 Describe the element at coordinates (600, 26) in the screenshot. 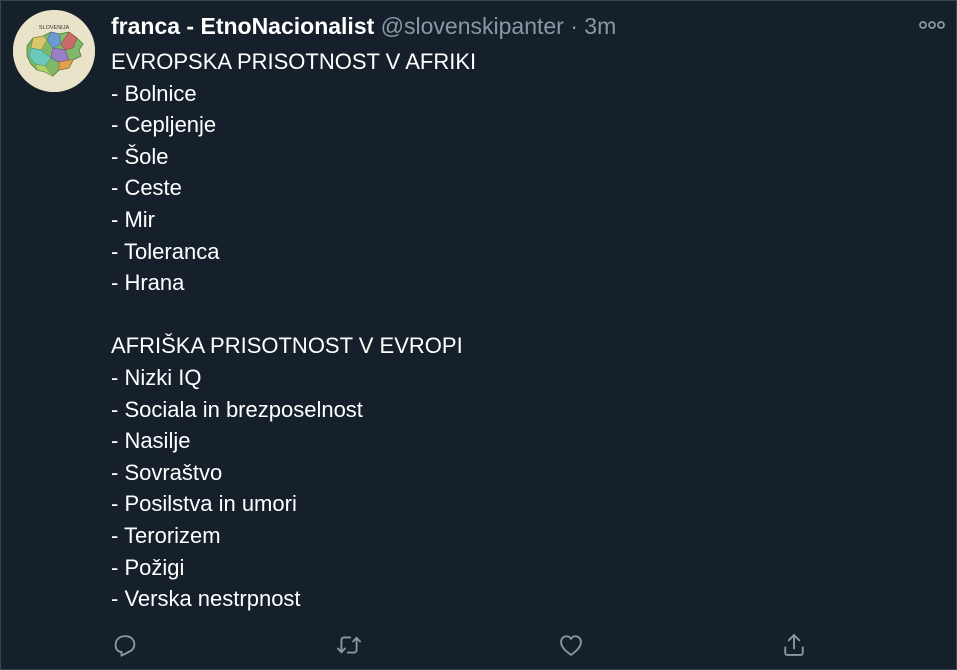

I see `timestamp: 3m` at that location.